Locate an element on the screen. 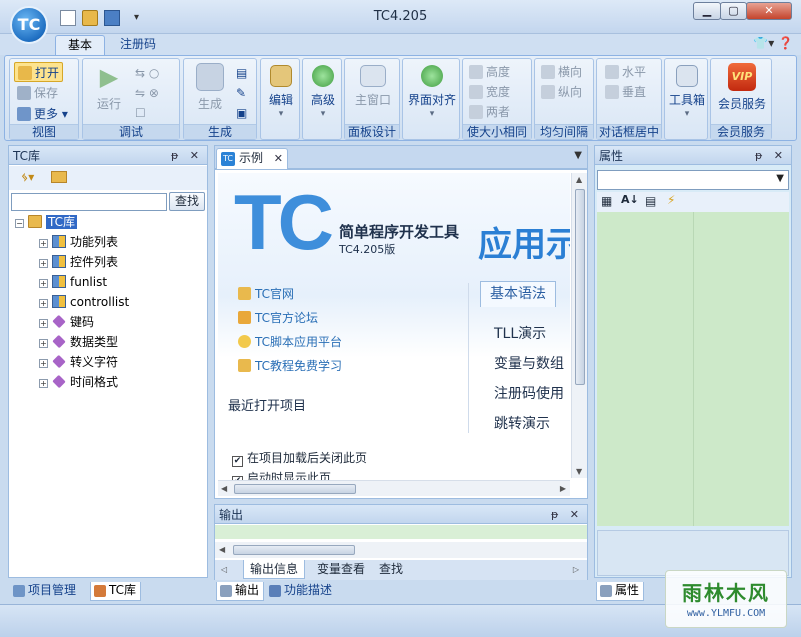 This screenshot has width=801, height=637. scroll-right-icon: ▶ is located at coordinates (563, 488).